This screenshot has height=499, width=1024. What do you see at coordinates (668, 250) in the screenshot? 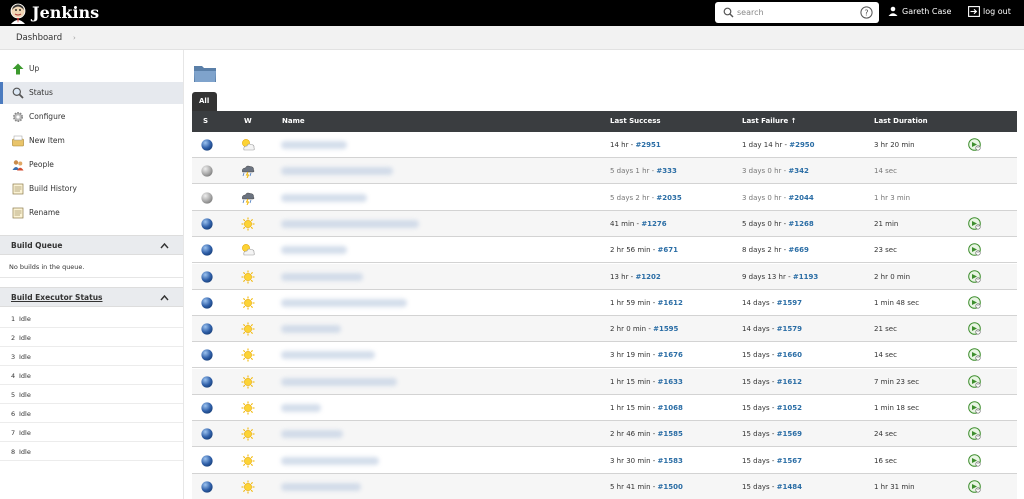
I see `last-success-build-link: #671` at bounding box center [668, 250].